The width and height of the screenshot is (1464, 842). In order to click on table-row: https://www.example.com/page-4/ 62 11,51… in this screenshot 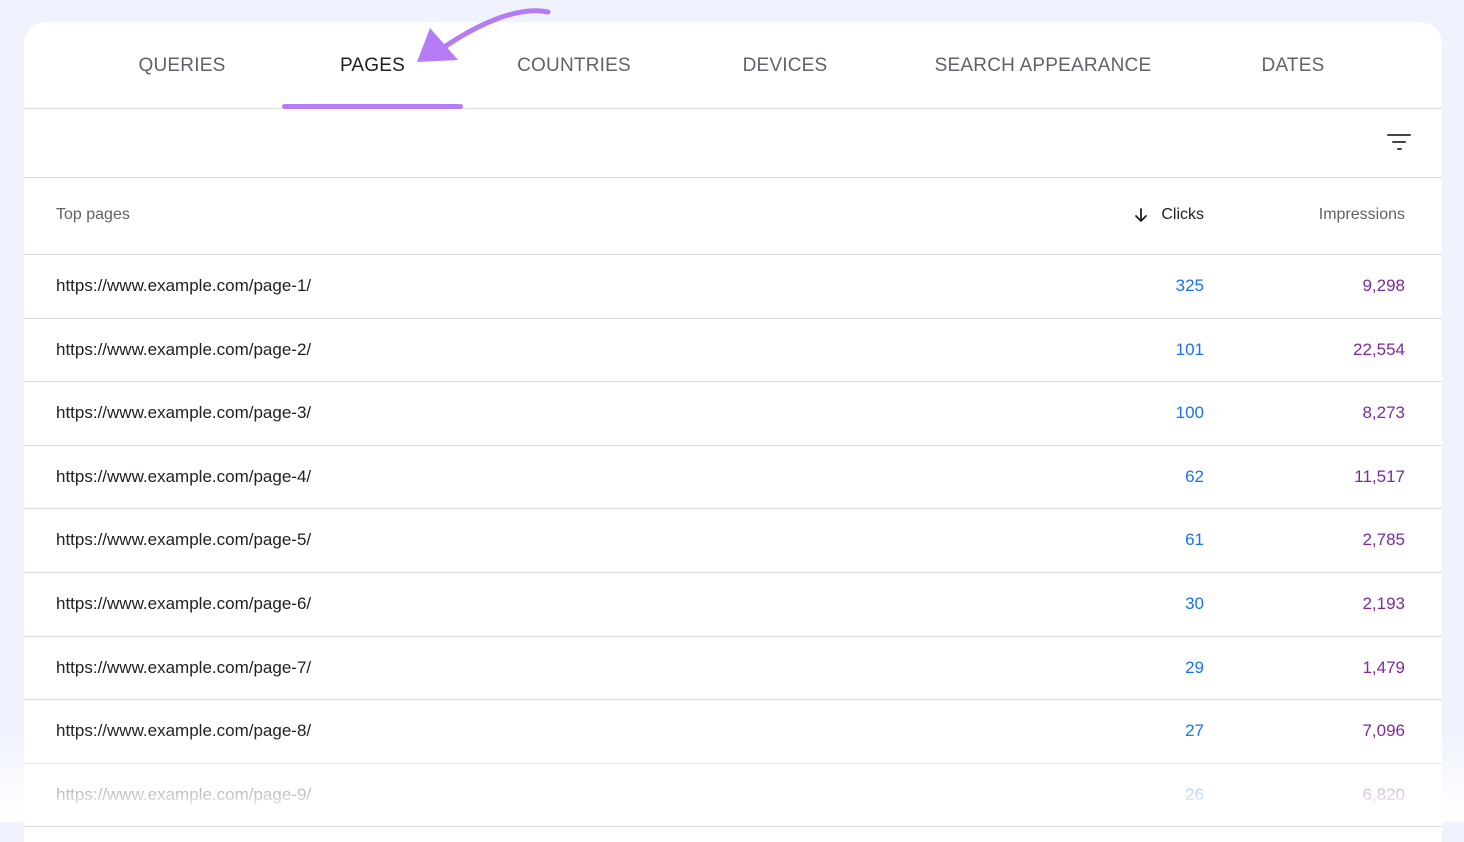, I will do `click(733, 478)`.